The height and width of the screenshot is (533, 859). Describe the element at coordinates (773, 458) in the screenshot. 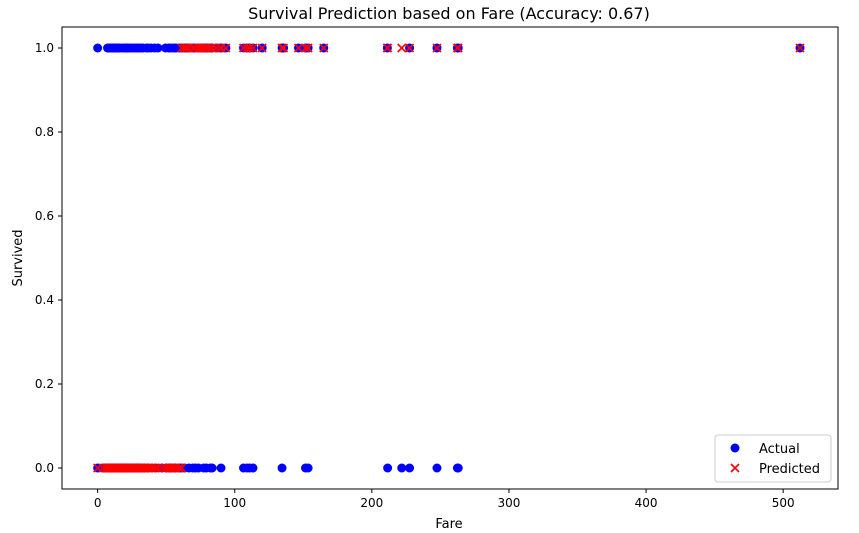

I see `legend: Actual Predicted` at that location.